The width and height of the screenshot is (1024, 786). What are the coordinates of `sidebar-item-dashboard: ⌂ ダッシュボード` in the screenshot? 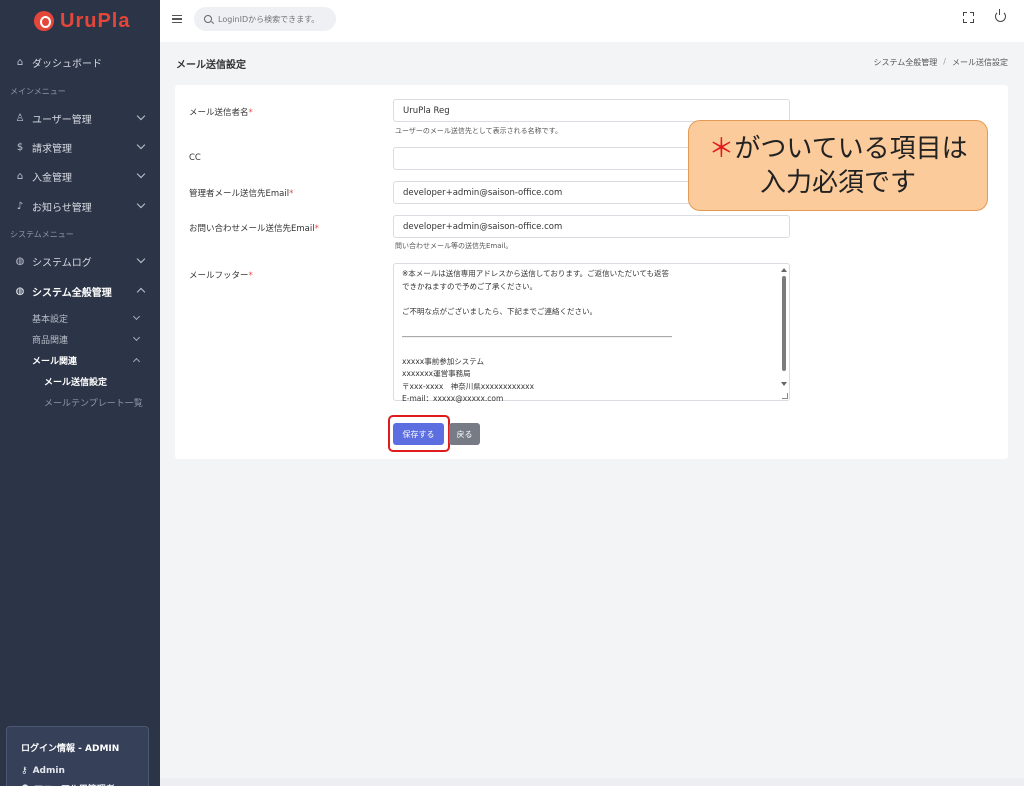 It's located at (80, 62).